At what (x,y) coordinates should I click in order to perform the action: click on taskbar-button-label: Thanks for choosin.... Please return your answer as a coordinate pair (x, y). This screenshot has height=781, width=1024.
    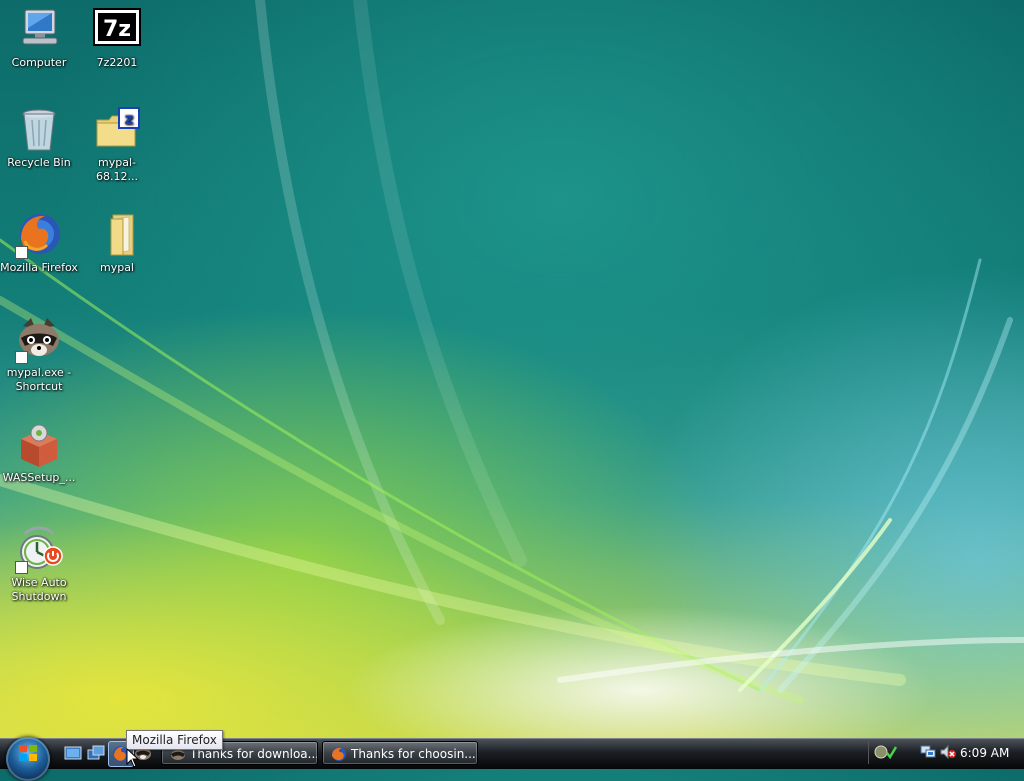
    Looking at the image, I should click on (413, 754).